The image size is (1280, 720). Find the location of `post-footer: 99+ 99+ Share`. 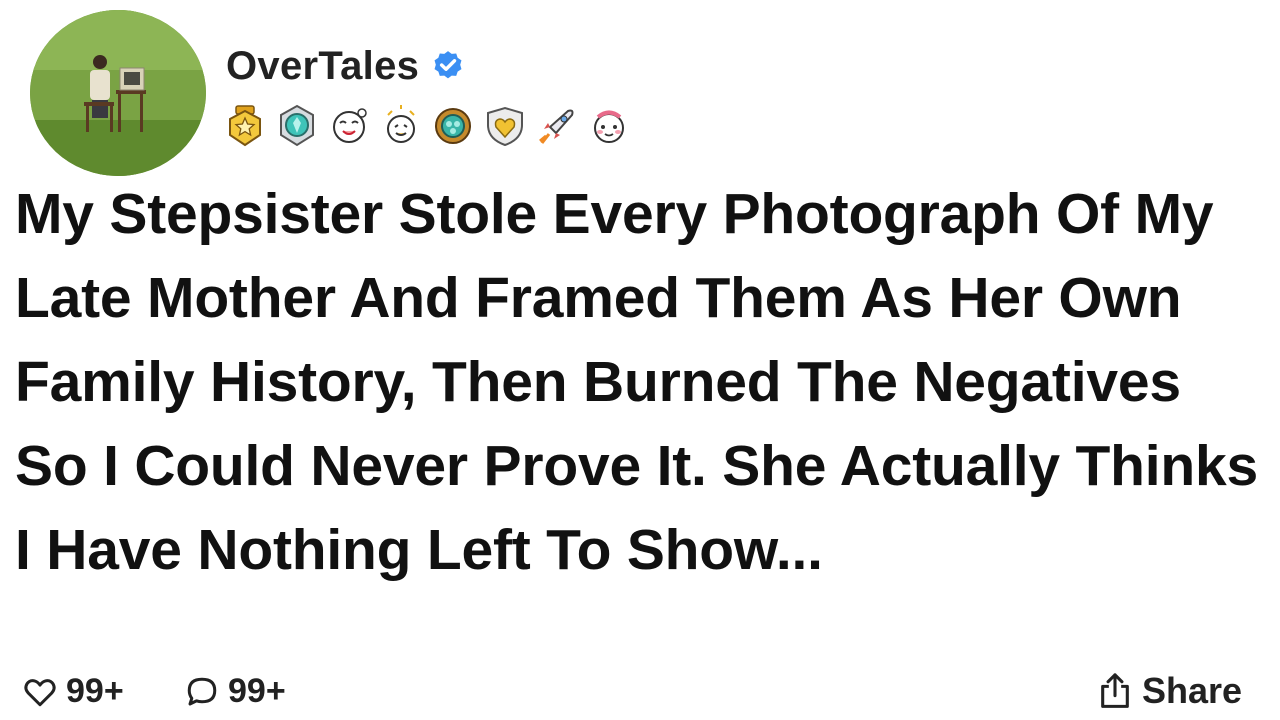

post-footer: 99+ 99+ Share is located at coordinates (640, 692).